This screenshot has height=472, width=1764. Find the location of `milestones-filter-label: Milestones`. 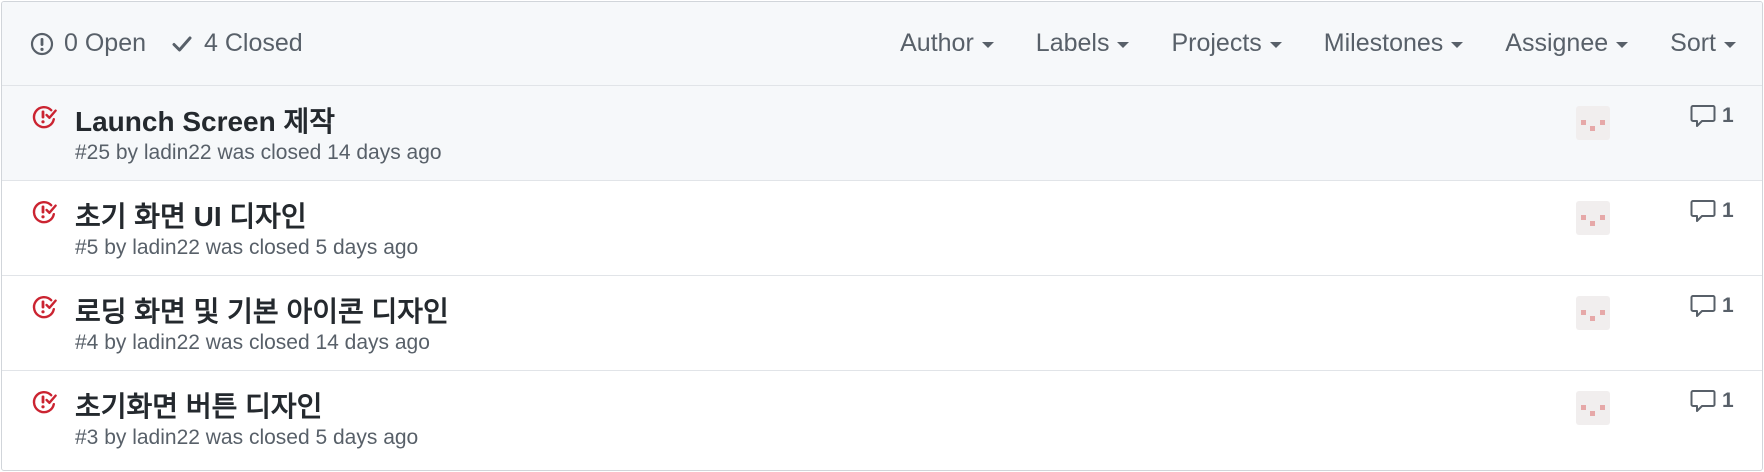

milestones-filter-label: Milestones is located at coordinates (1383, 43).